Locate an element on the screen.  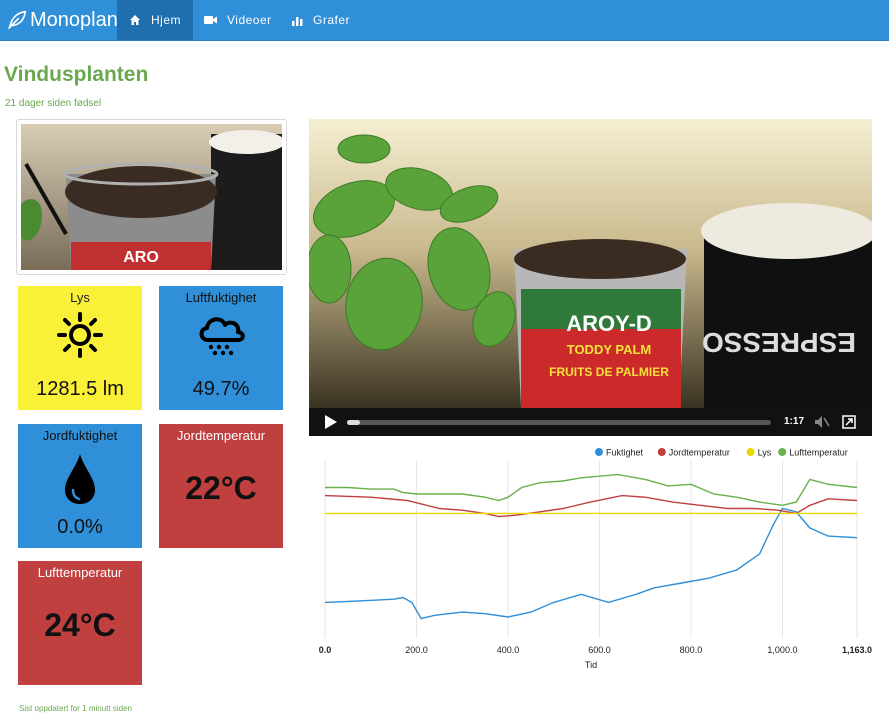
nav-item-grafer: Grafer is located at coordinates (321, 20).